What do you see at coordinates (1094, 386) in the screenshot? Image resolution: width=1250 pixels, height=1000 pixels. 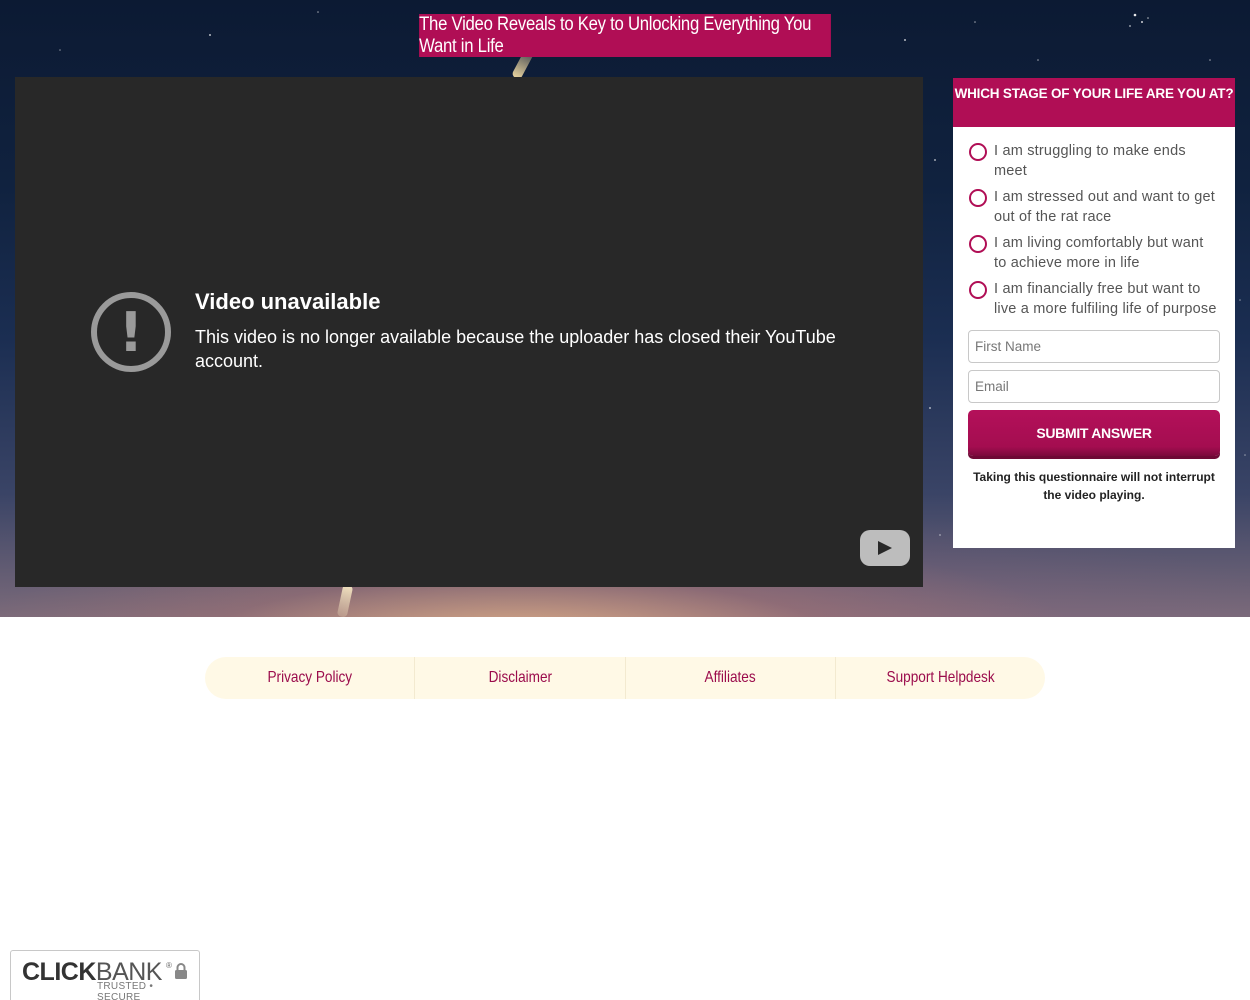 I see `email-field` at bounding box center [1094, 386].